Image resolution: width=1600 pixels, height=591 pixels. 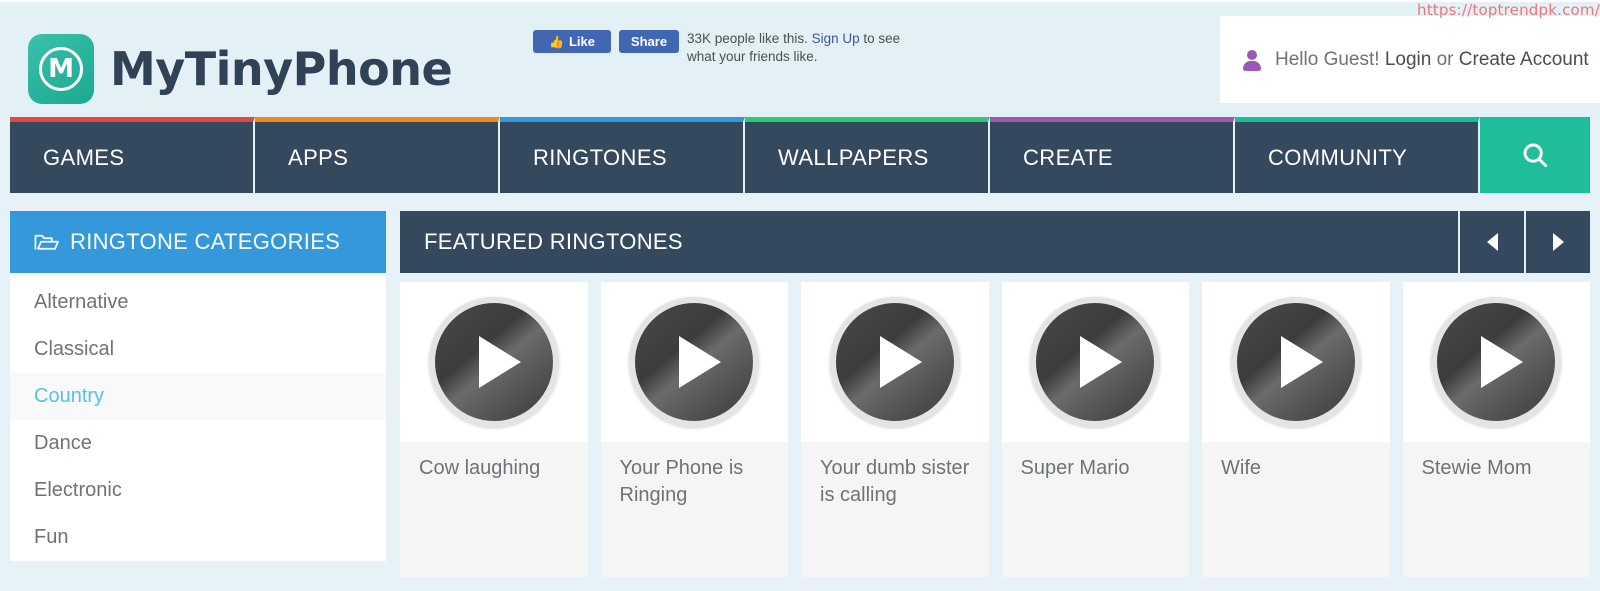 What do you see at coordinates (581, 41) in the screenshot?
I see `facebook-like-label: Like` at bounding box center [581, 41].